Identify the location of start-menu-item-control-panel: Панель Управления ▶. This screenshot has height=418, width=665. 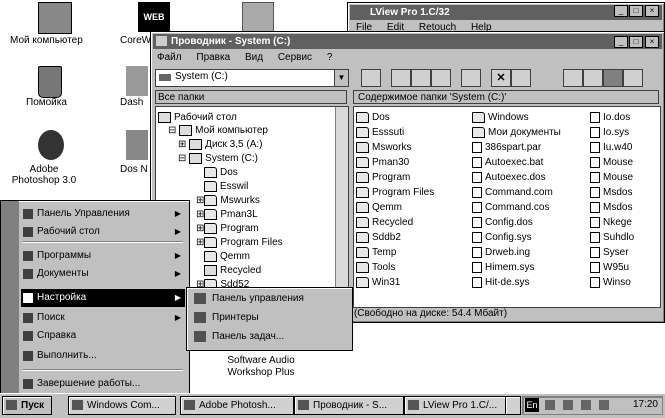
(103, 214).